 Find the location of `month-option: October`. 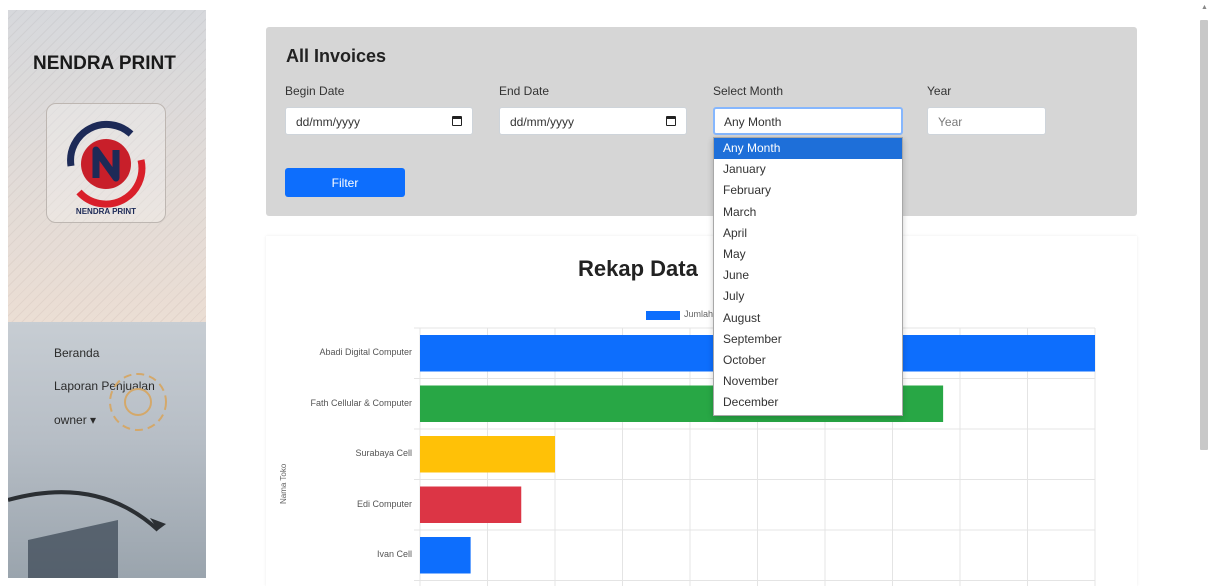

month-option: October is located at coordinates (808, 360).